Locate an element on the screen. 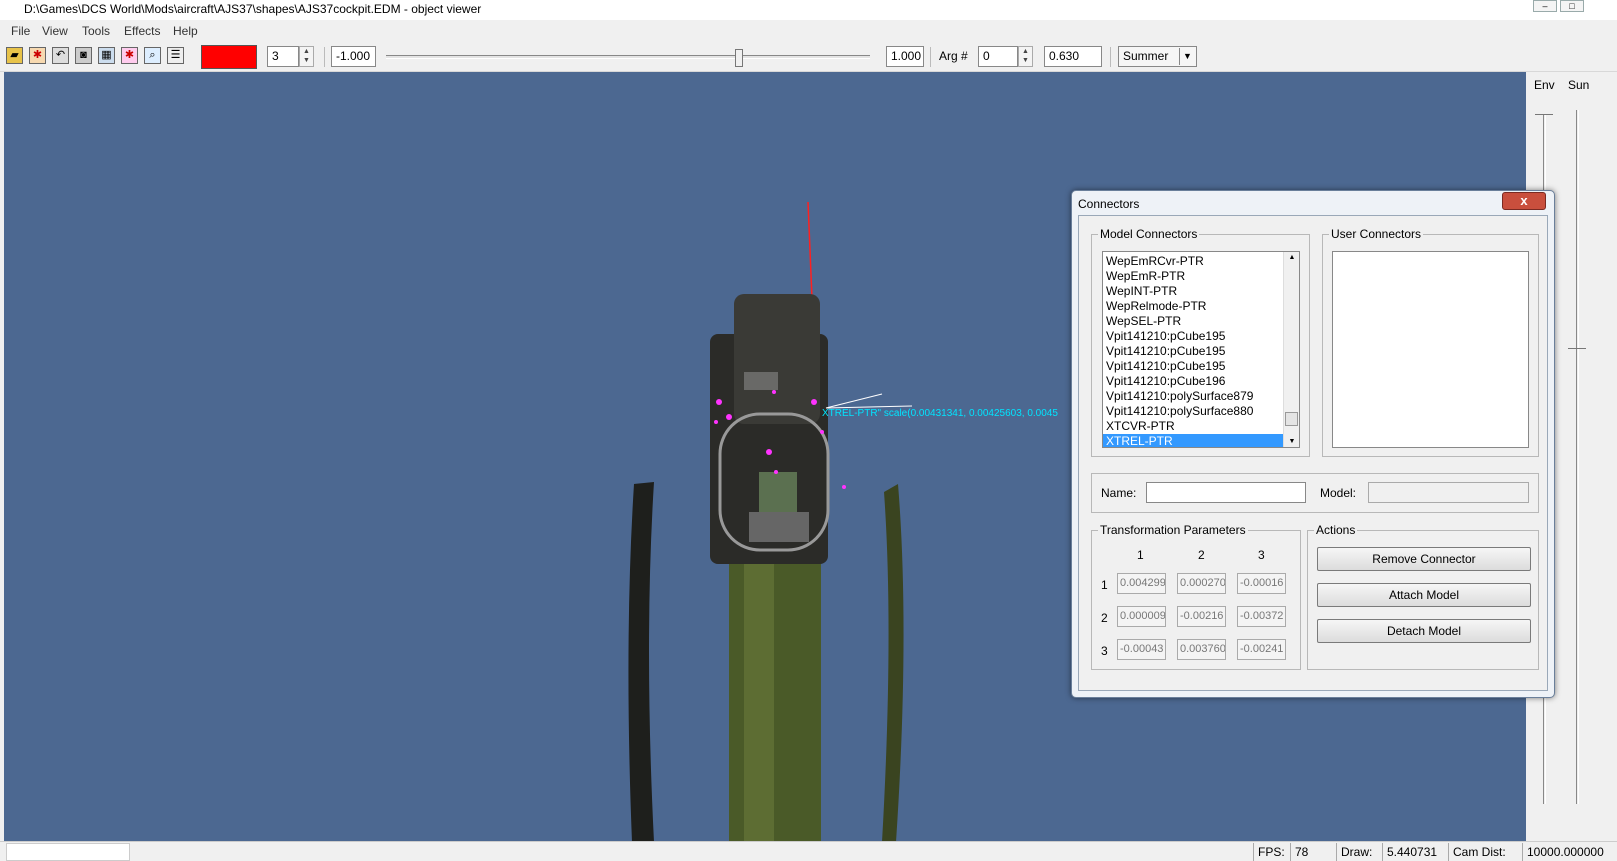 The image size is (1617, 861). model-connectors-label: Model Connectors is located at coordinates (1149, 234).